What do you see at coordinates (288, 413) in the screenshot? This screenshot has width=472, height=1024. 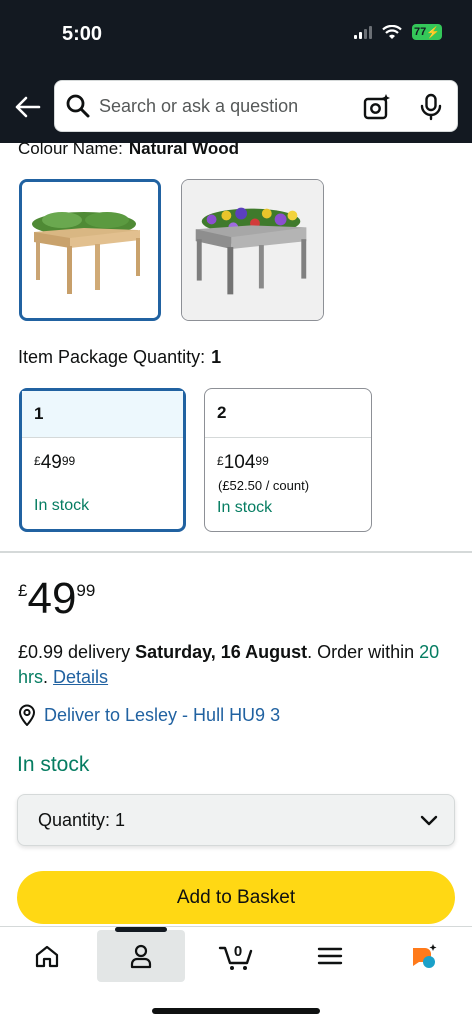 I see `quantity-option-title: 2` at bounding box center [288, 413].